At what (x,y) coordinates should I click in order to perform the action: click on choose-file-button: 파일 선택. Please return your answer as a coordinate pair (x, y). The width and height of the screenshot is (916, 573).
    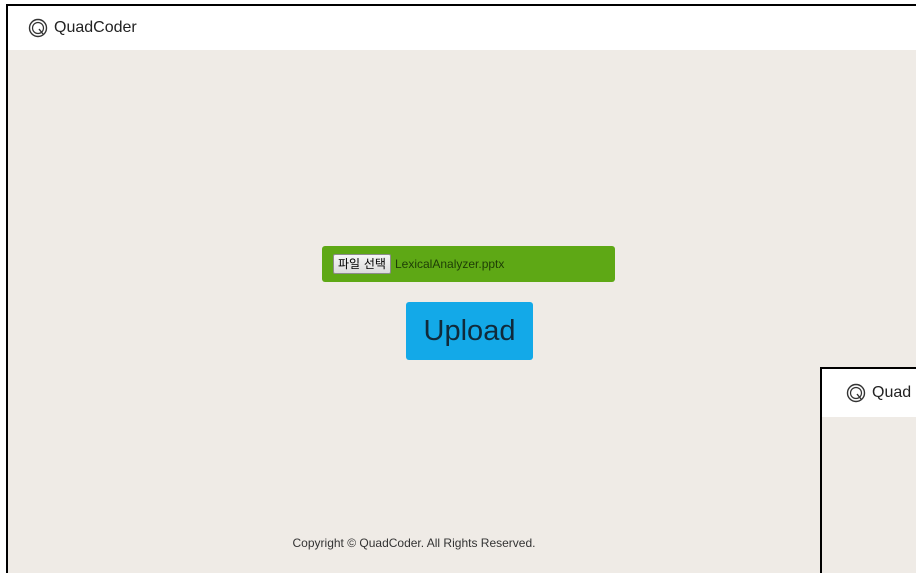
    Looking at the image, I should click on (362, 264).